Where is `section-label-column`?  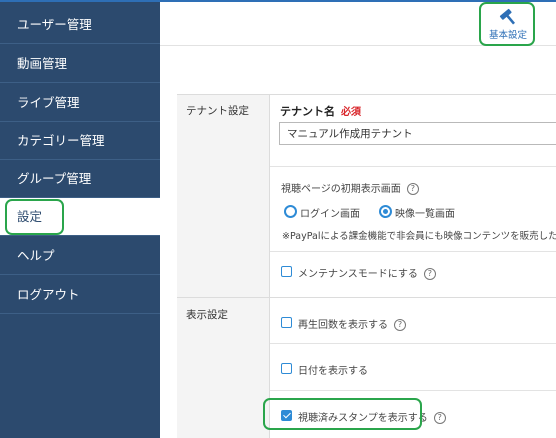 section-label-column is located at coordinates (223, 266).